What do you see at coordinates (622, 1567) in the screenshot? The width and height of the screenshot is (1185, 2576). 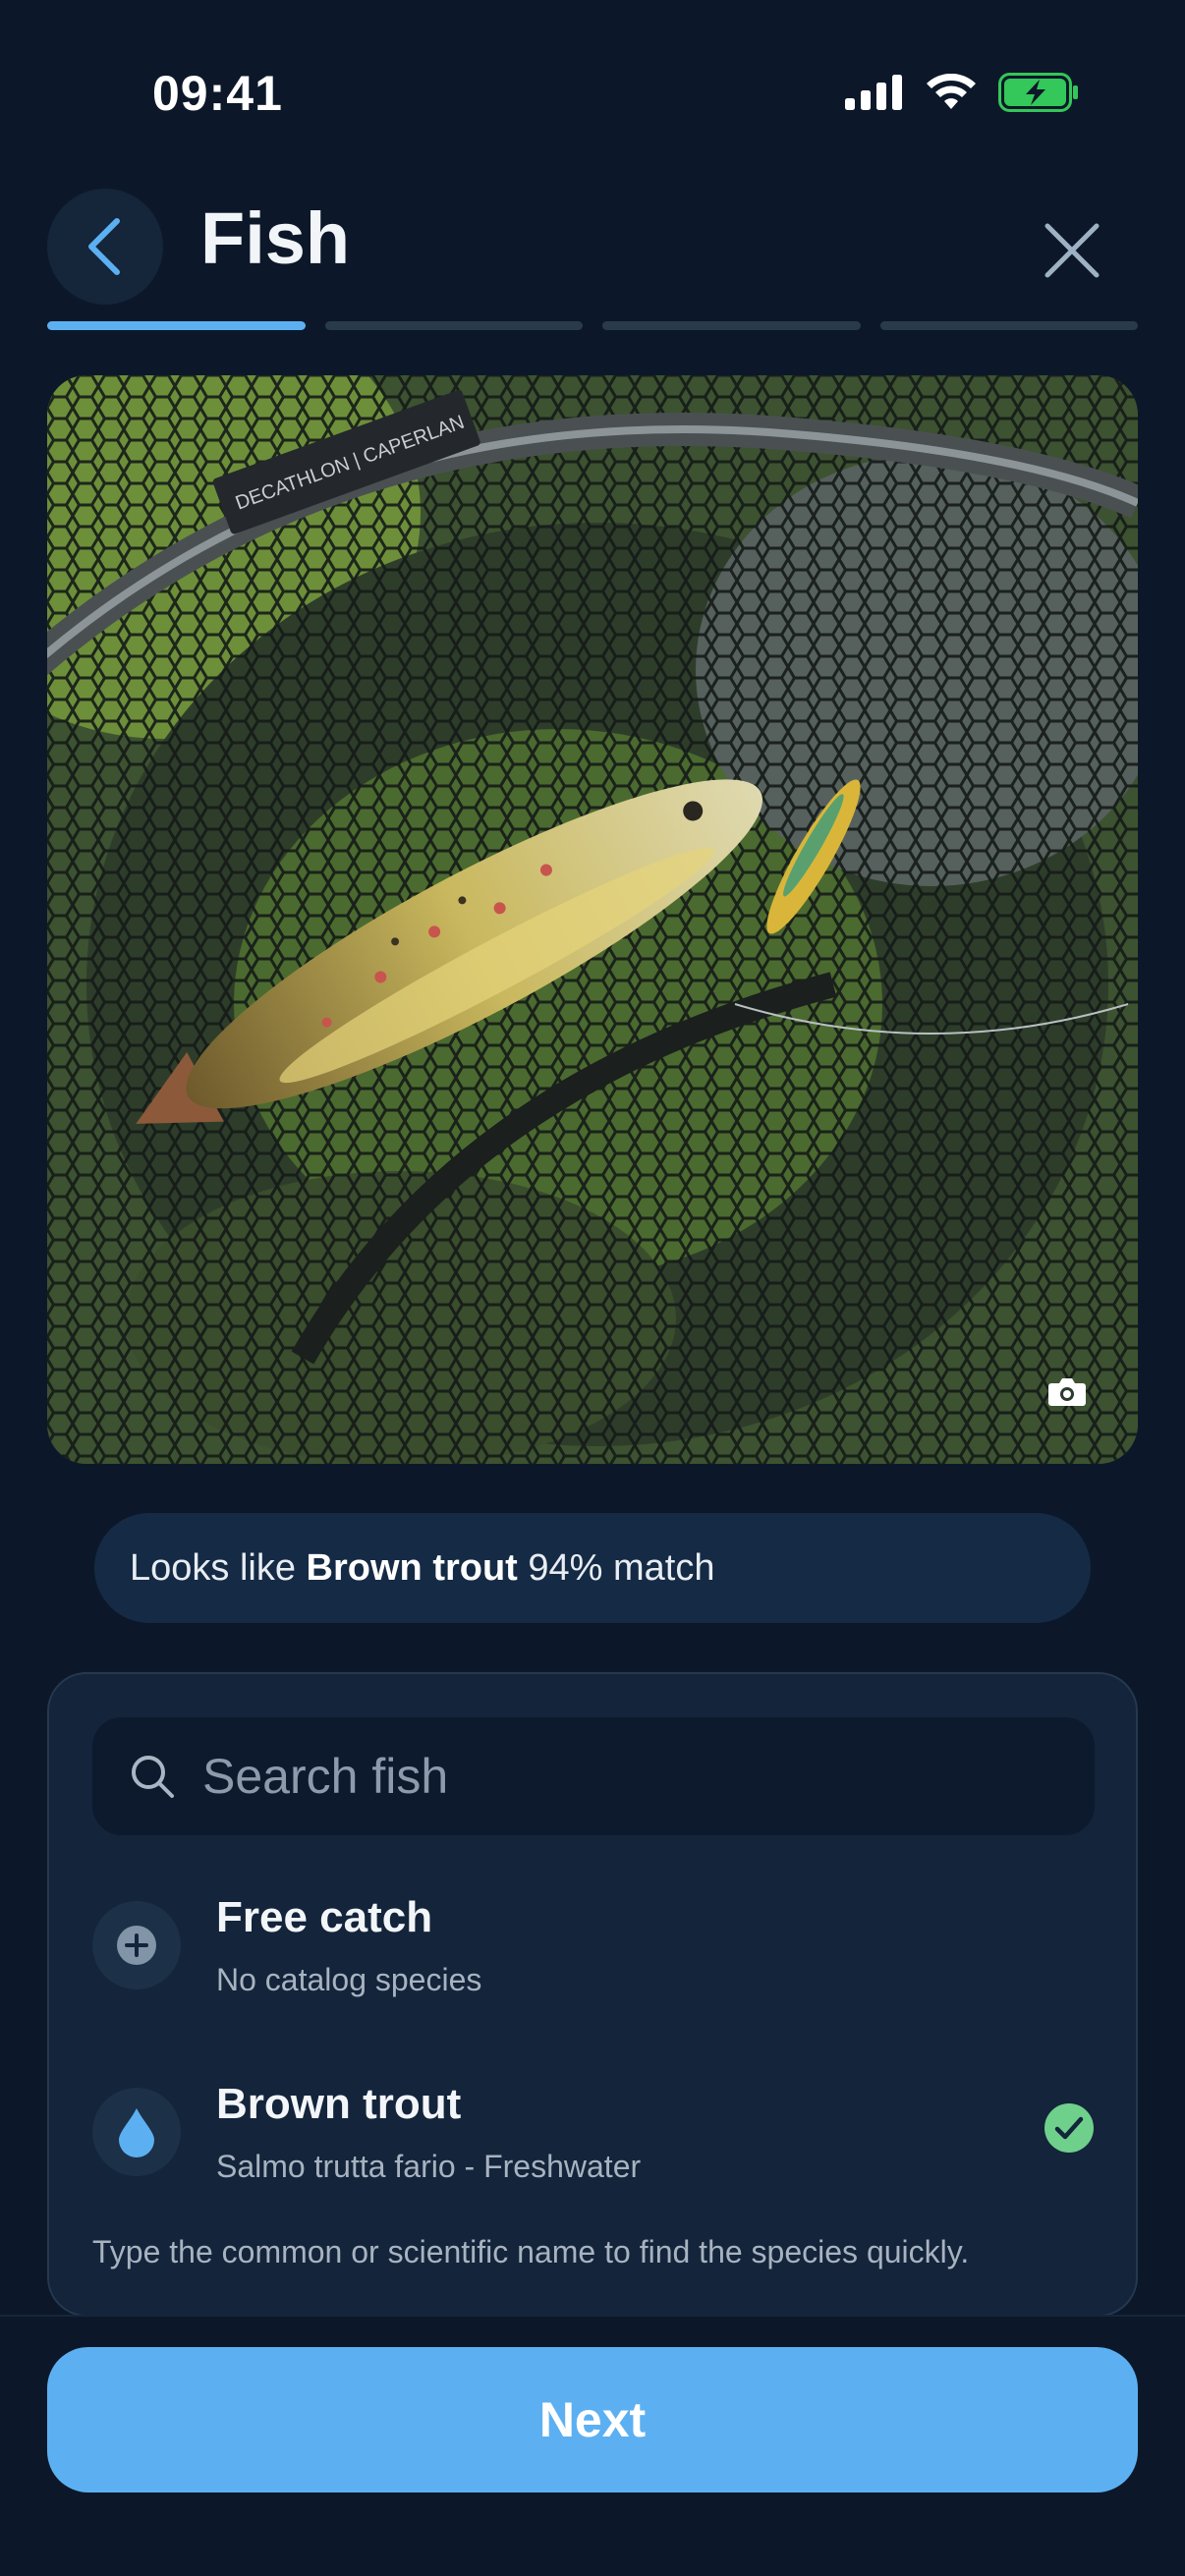 I see `match-score: 94% match` at bounding box center [622, 1567].